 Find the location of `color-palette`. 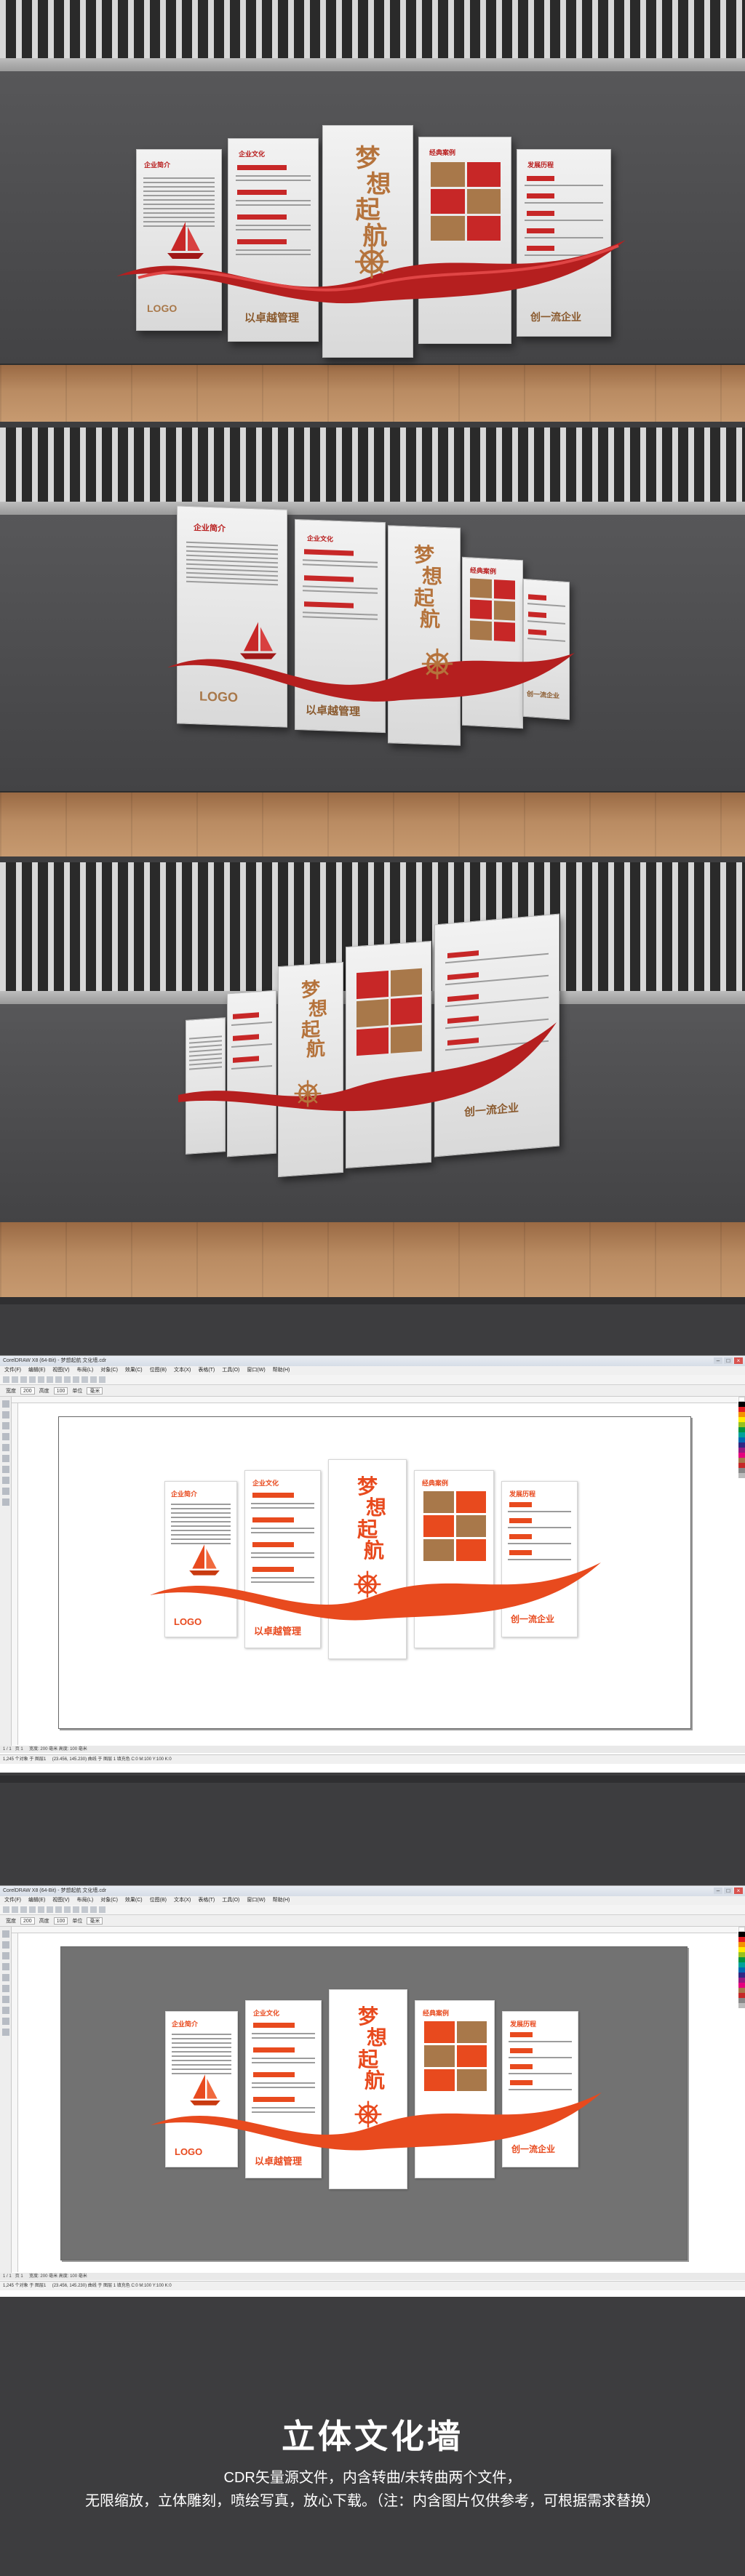

color-palette is located at coordinates (741, 1967).